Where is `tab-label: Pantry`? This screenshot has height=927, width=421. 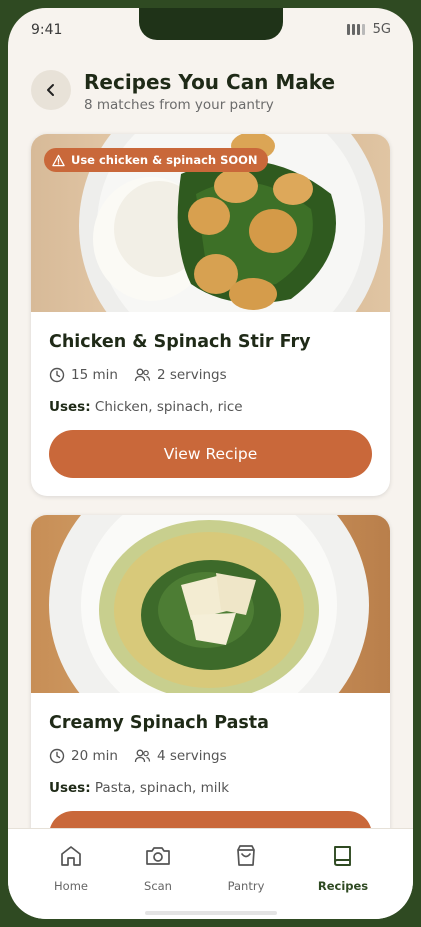 tab-label: Pantry is located at coordinates (246, 886).